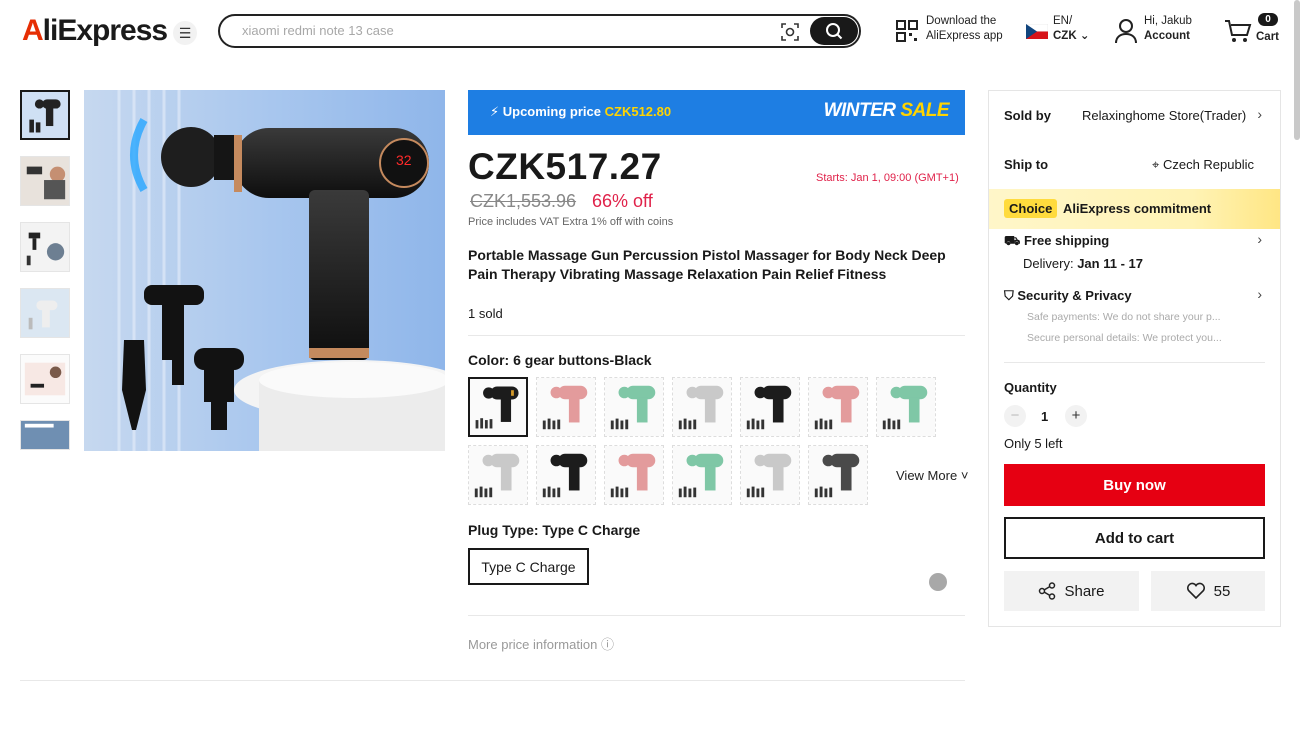  What do you see at coordinates (1033, 443) in the screenshot?
I see `stock-note: Only 5 left` at bounding box center [1033, 443].